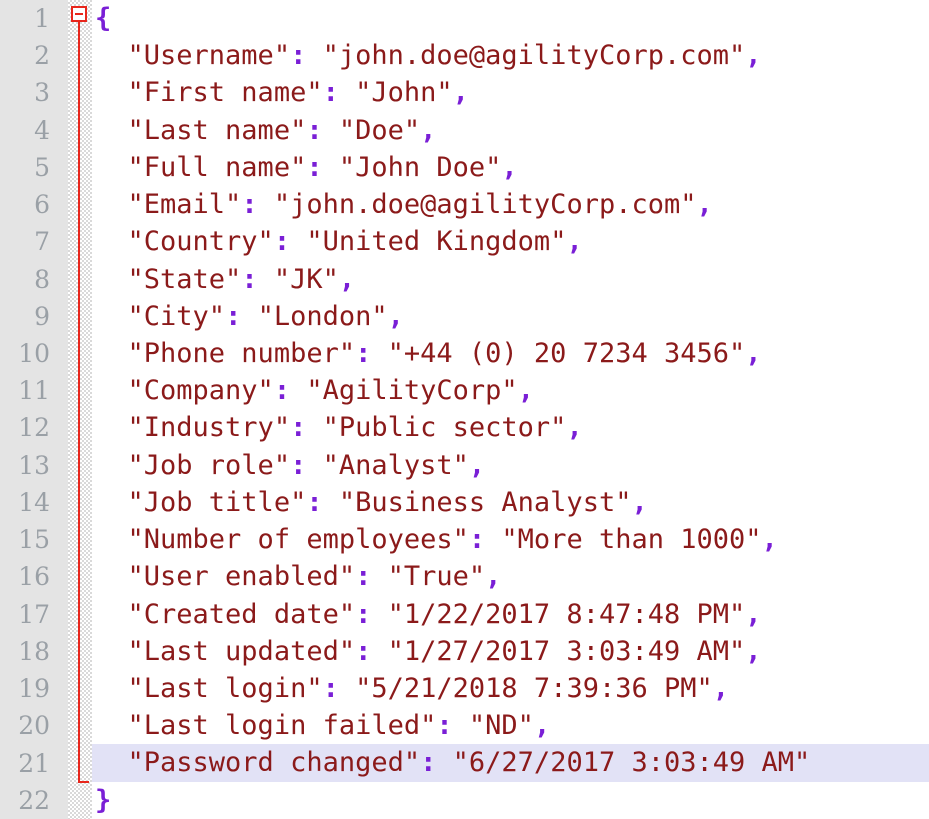  What do you see at coordinates (42, 205) in the screenshot?
I see `line-number: 6` at bounding box center [42, 205].